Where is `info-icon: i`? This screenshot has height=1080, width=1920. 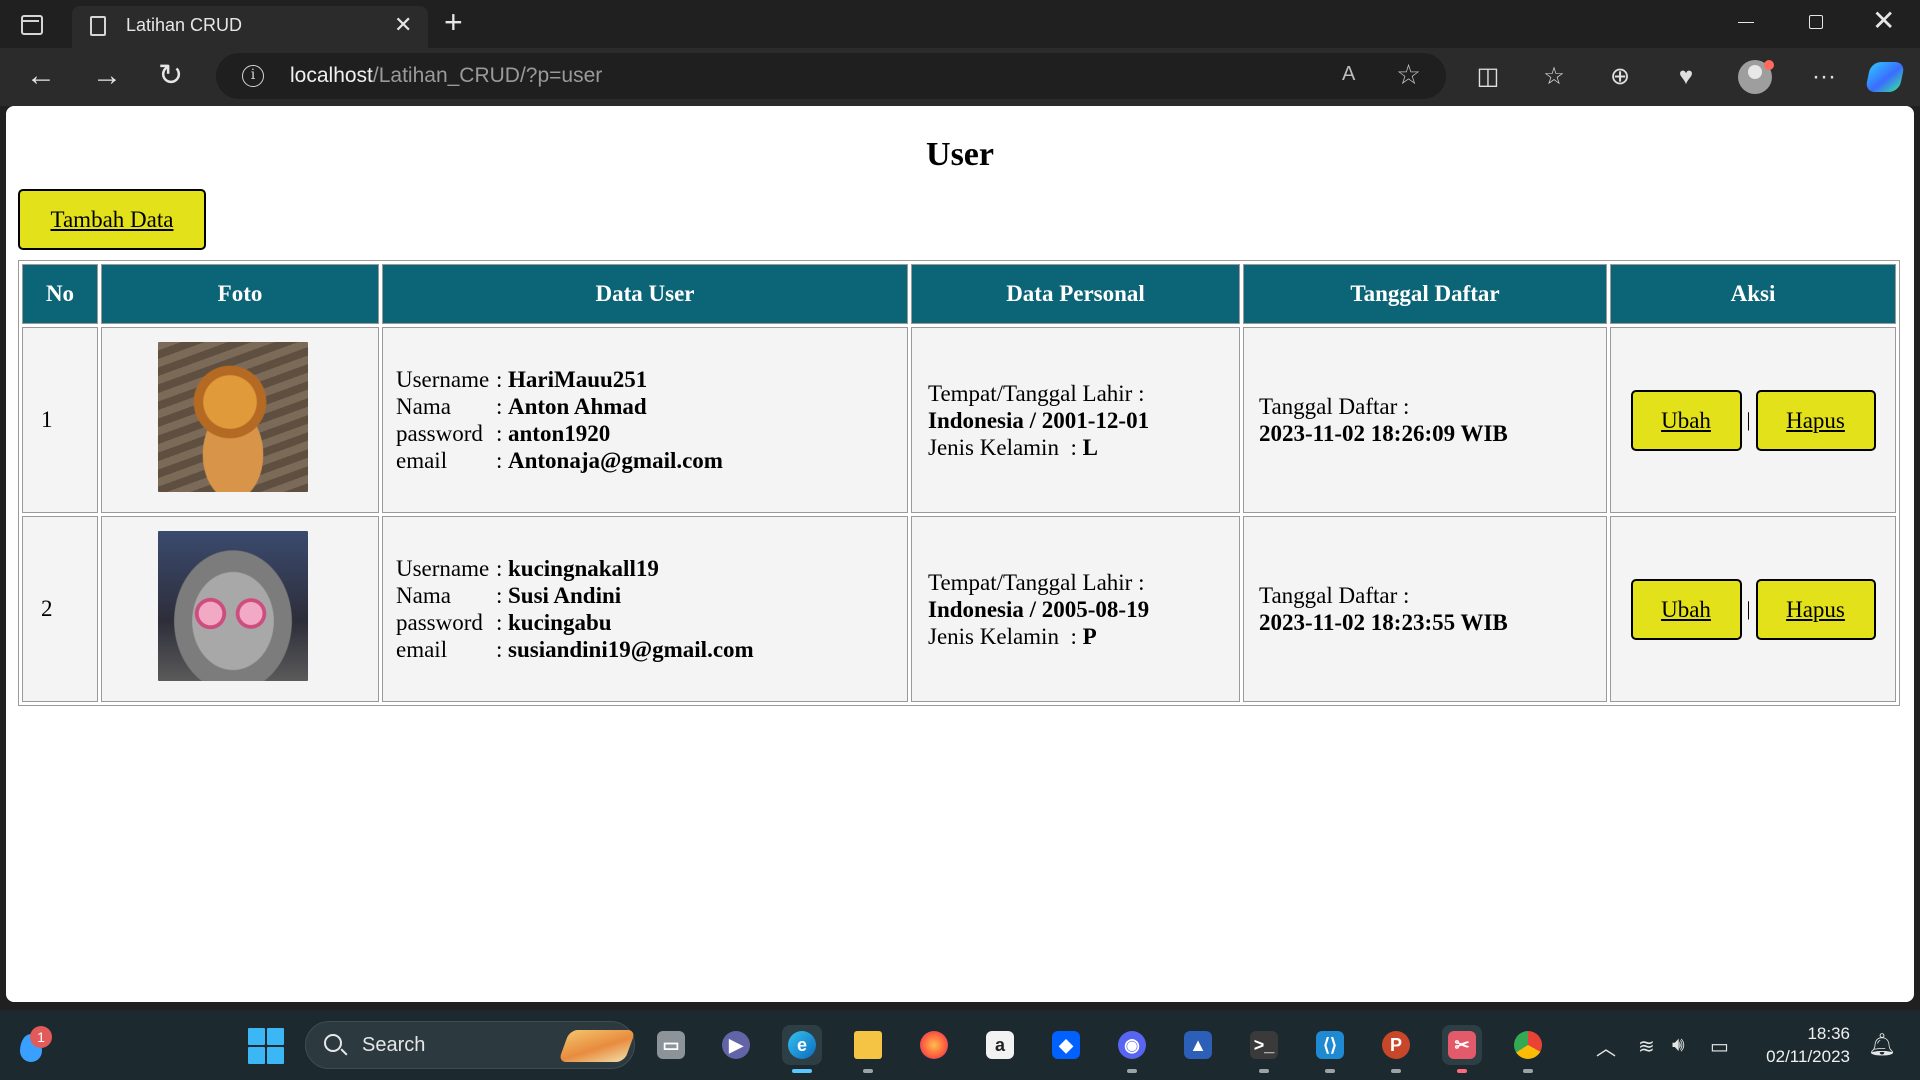
info-icon: i is located at coordinates (253, 76).